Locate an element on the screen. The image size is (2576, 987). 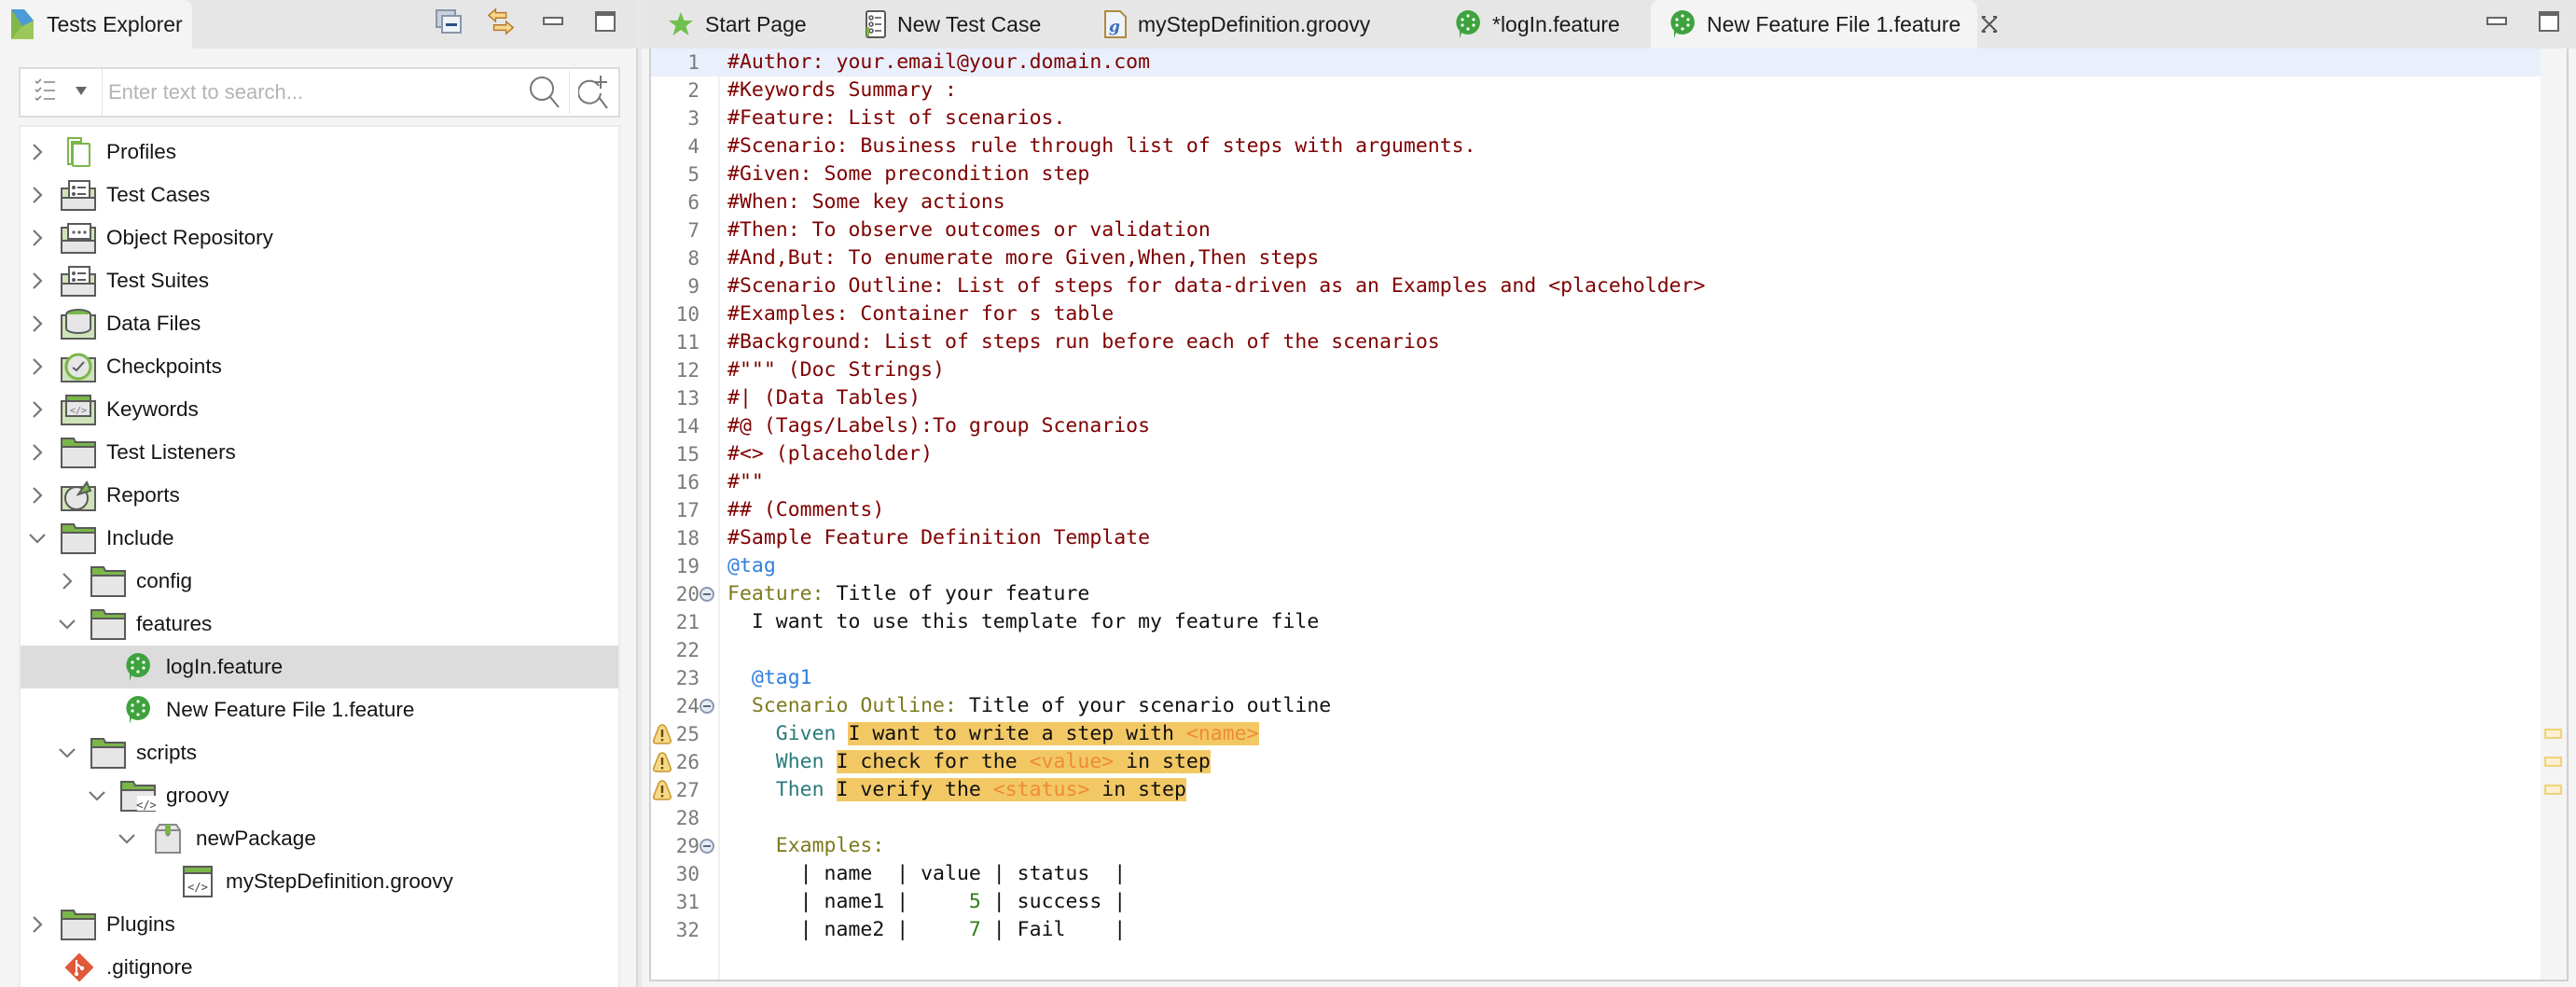
code-line: 18 #Sample Feature Definition Template is located at coordinates (1597, 538).